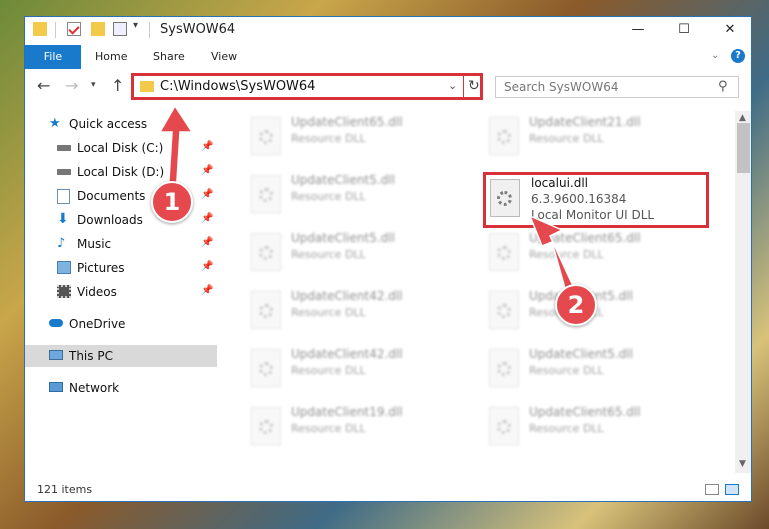  I want to click on step-badge-1: 1, so click(172, 202).